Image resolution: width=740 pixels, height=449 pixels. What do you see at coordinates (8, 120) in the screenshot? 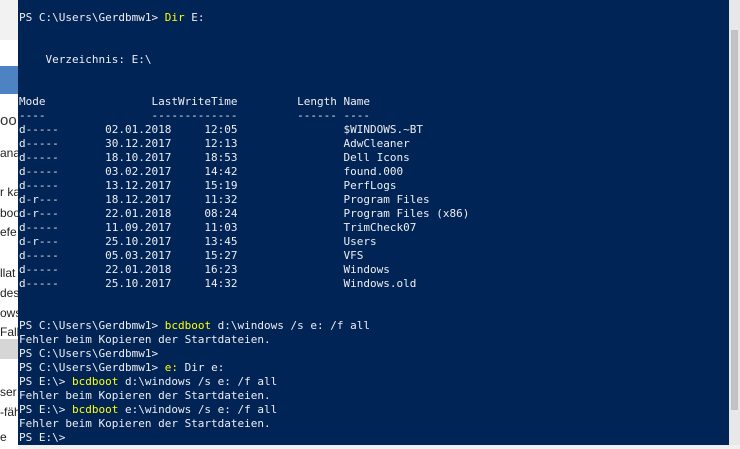
I see `background-text-fragment: oo` at bounding box center [8, 120].